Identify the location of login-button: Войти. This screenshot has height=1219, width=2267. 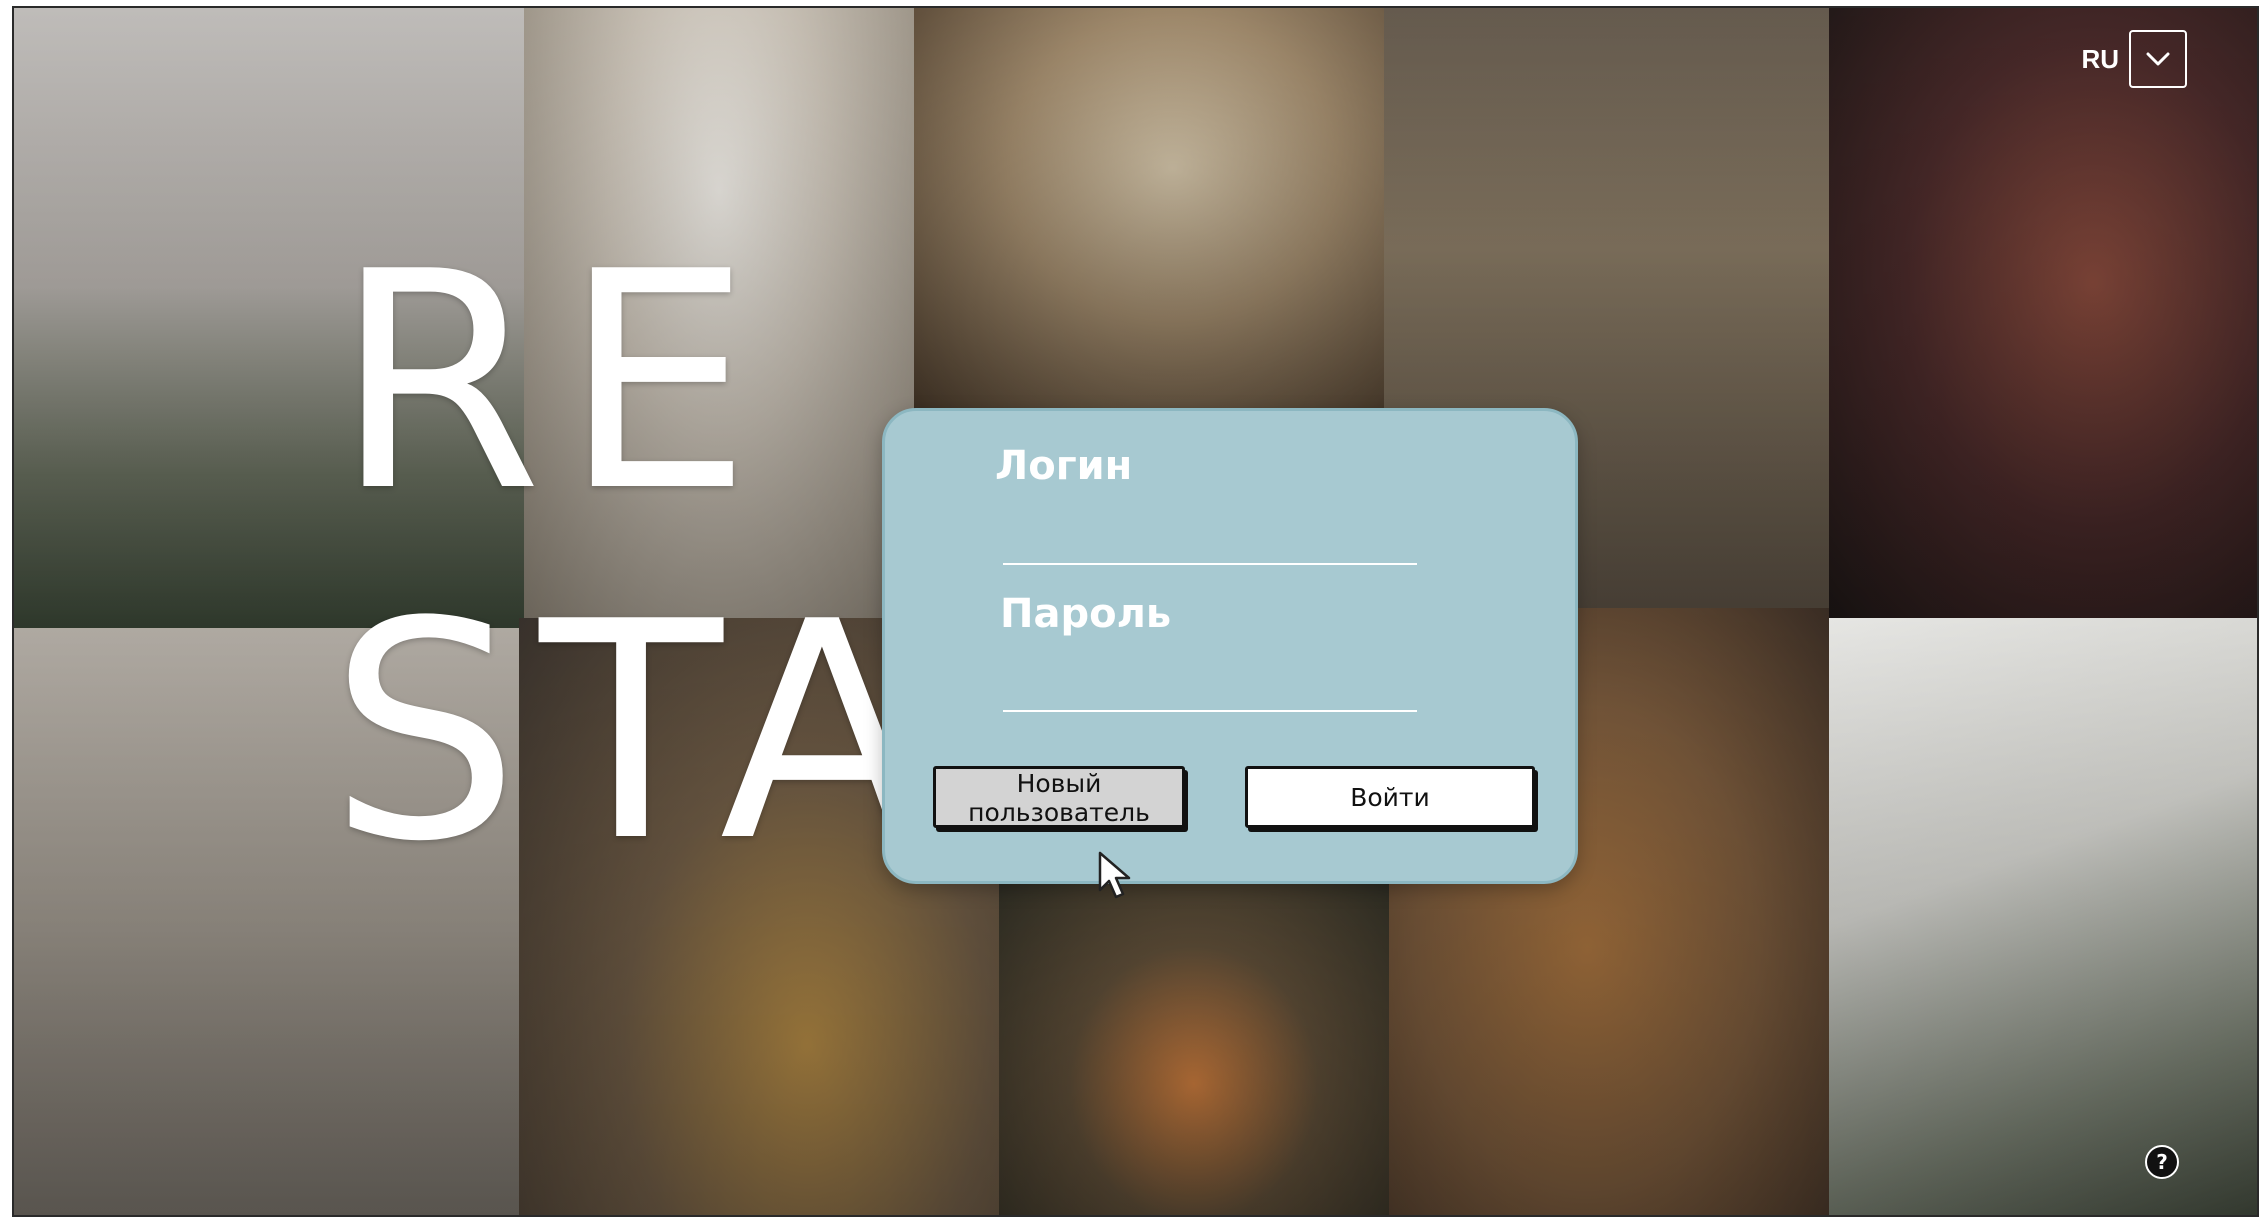
(1390, 797).